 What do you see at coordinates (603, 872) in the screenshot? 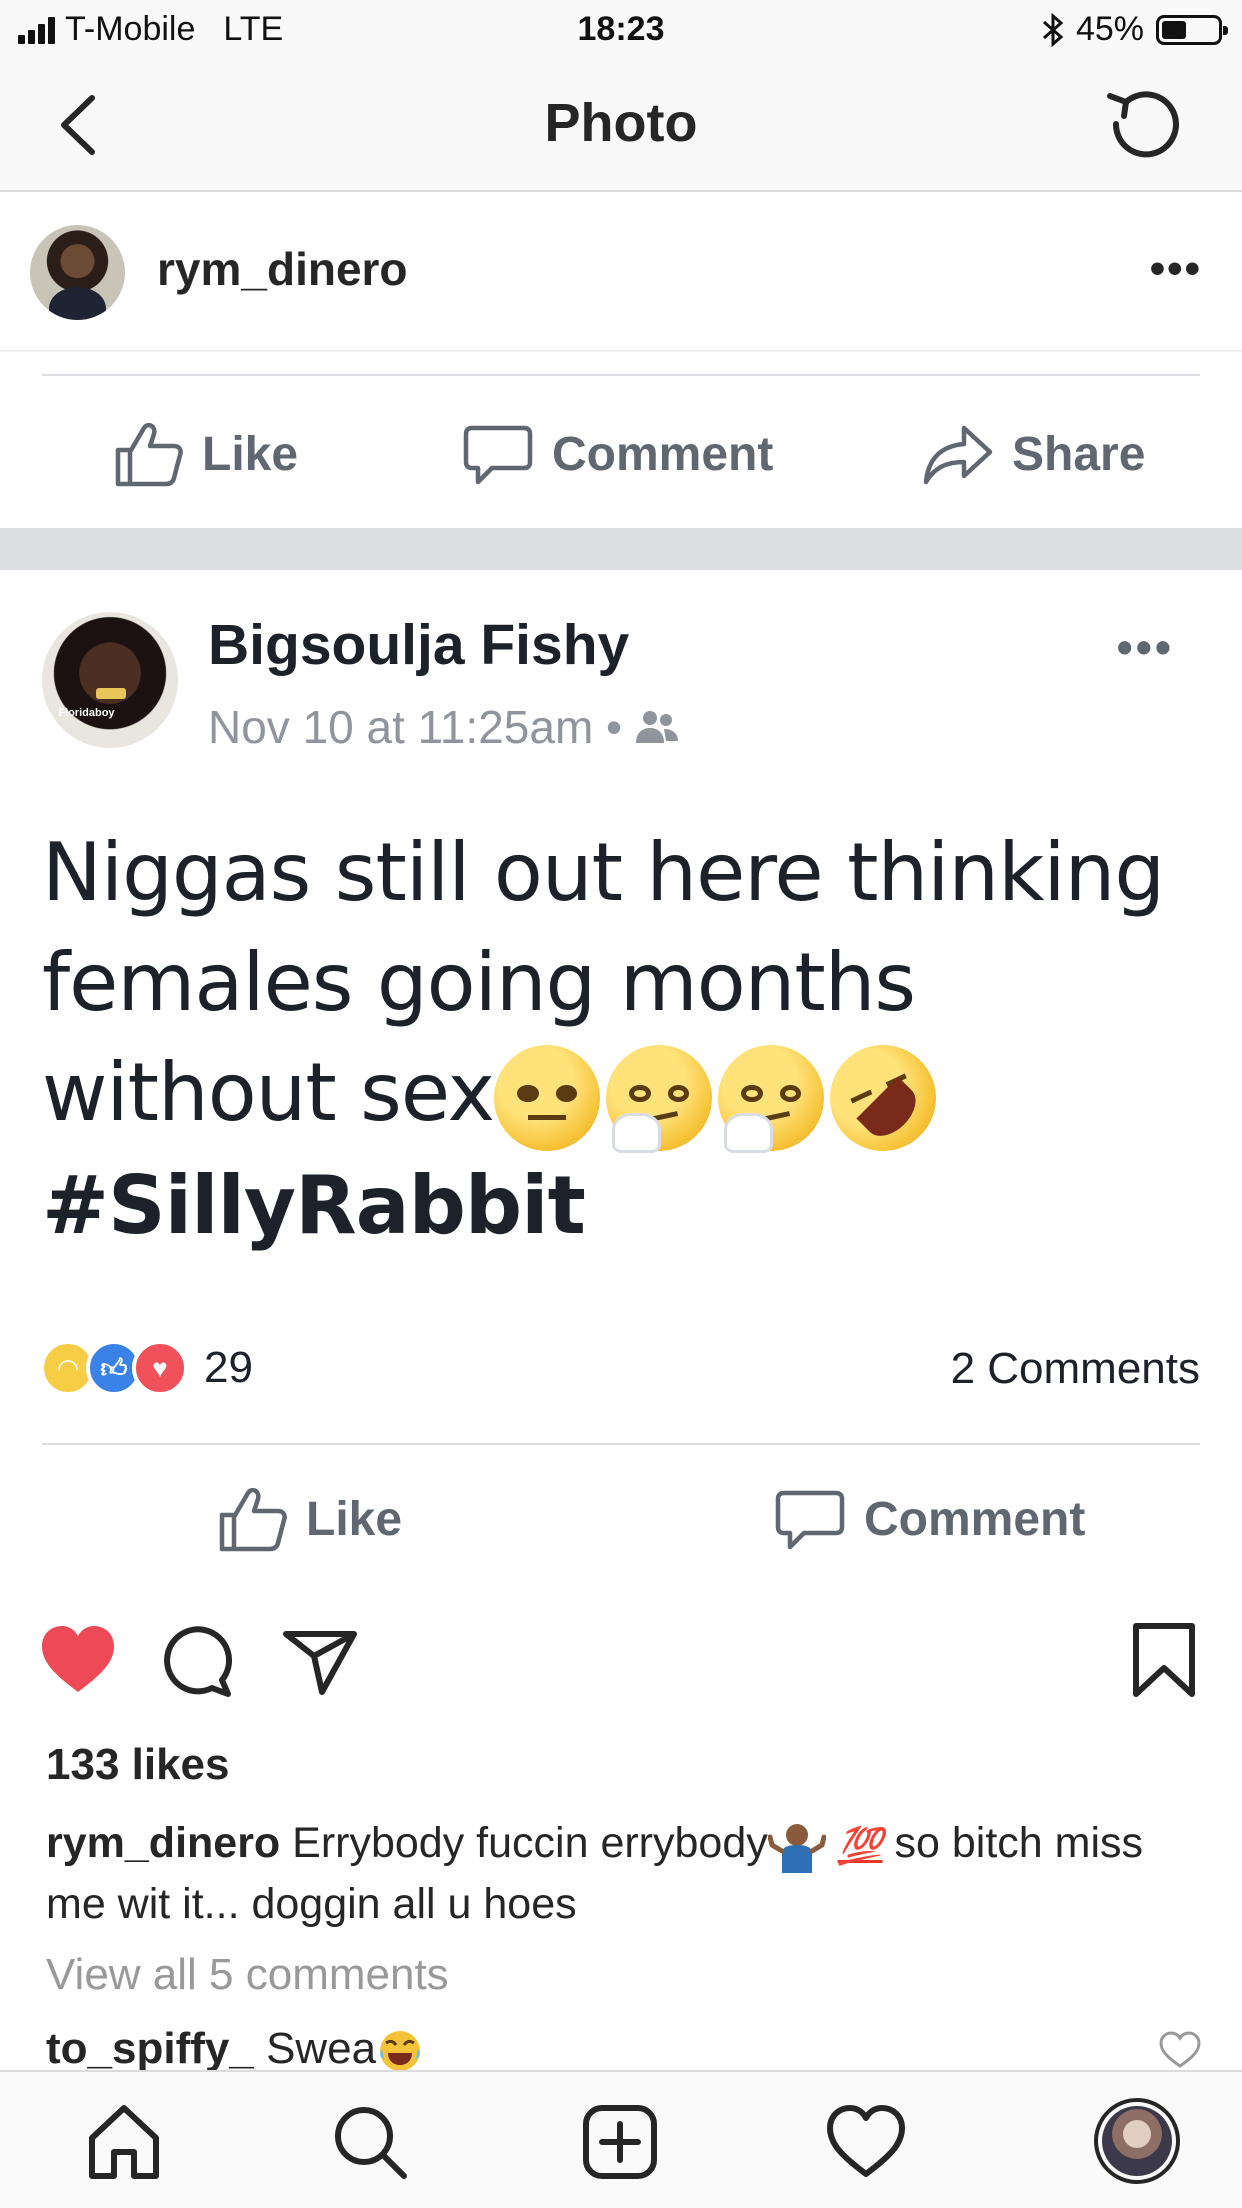
I see `fb-post-line: Niggas still out here thinking` at bounding box center [603, 872].